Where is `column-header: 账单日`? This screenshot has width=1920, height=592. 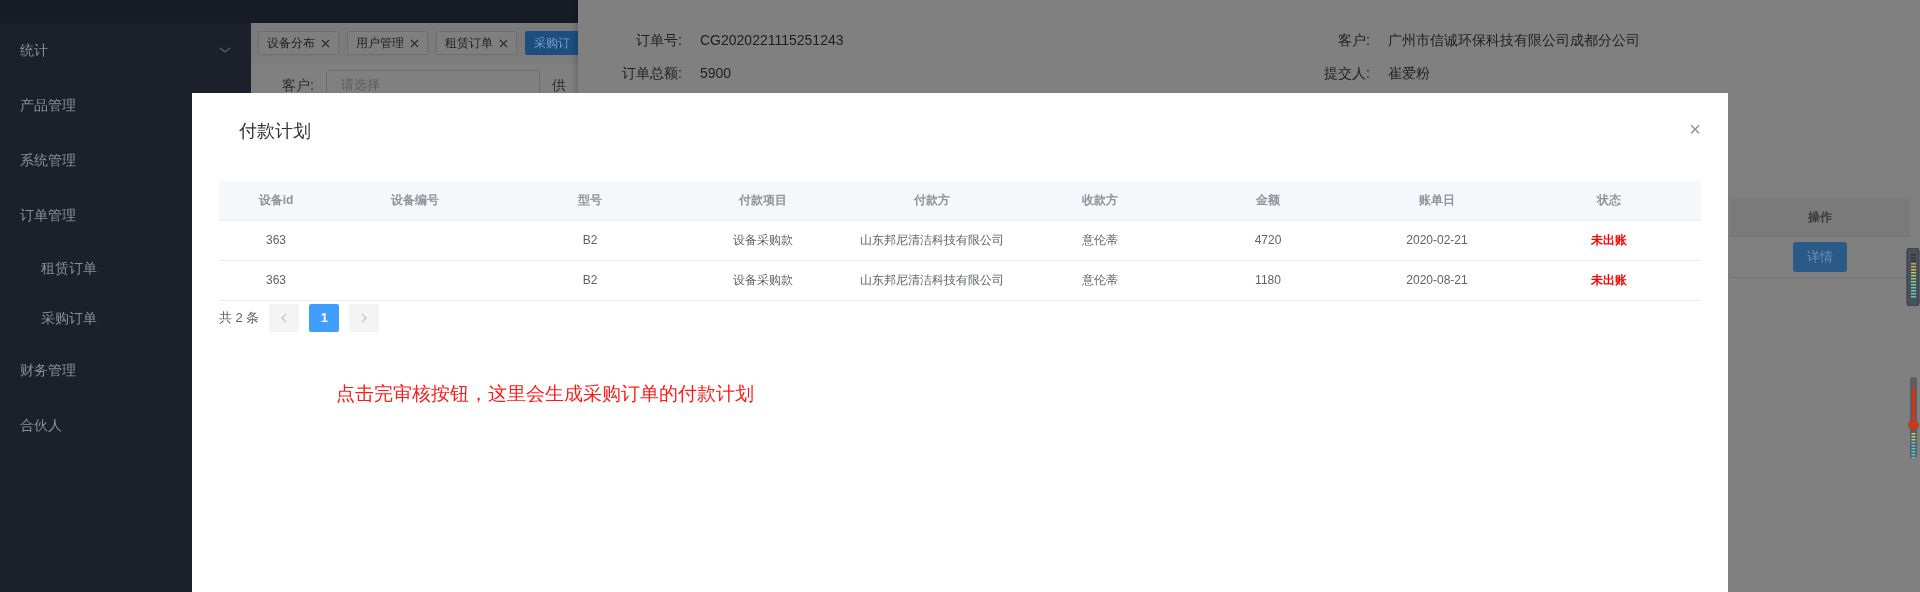 column-header: 账单日 is located at coordinates (1437, 200).